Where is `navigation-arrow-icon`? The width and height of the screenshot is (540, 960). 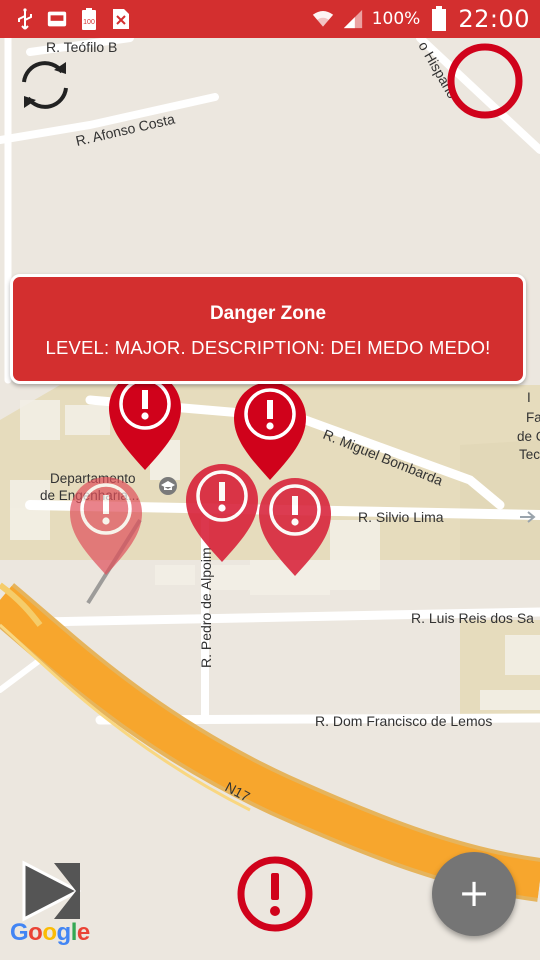
navigation-arrow-icon is located at coordinates (52, 891).